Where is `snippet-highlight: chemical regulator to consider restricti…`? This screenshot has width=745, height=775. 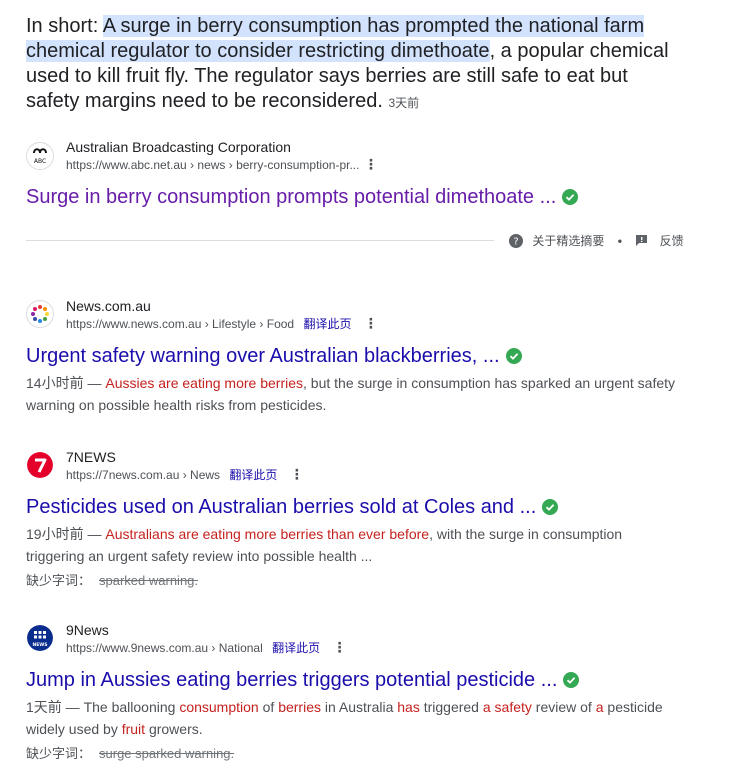
snippet-highlight: chemical regulator to consider restricti… is located at coordinates (258, 51).